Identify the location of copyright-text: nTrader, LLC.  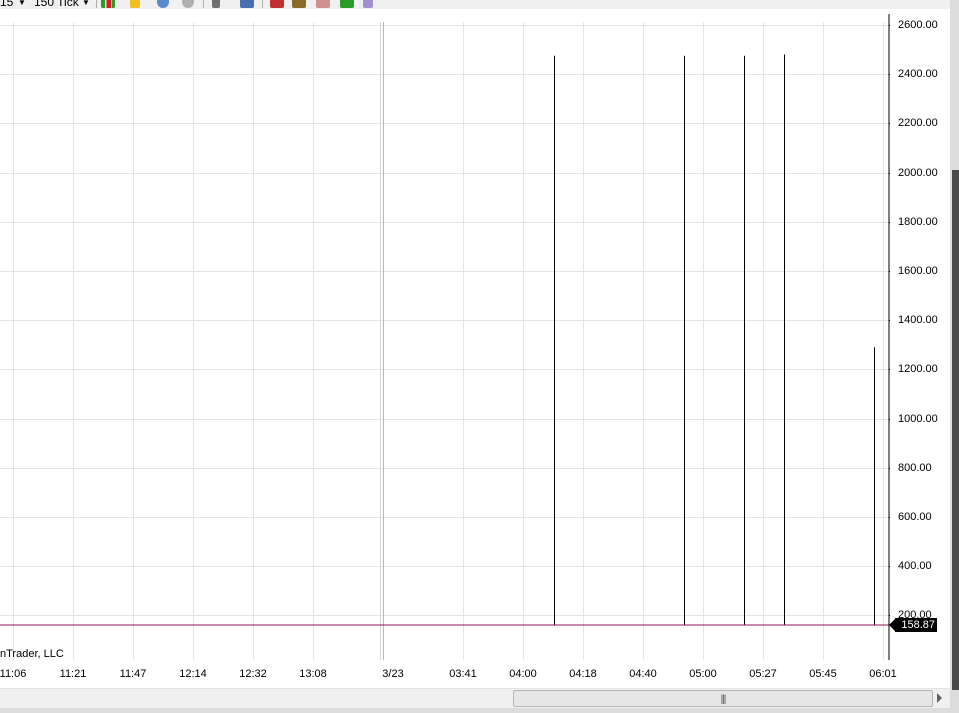
(32, 654).